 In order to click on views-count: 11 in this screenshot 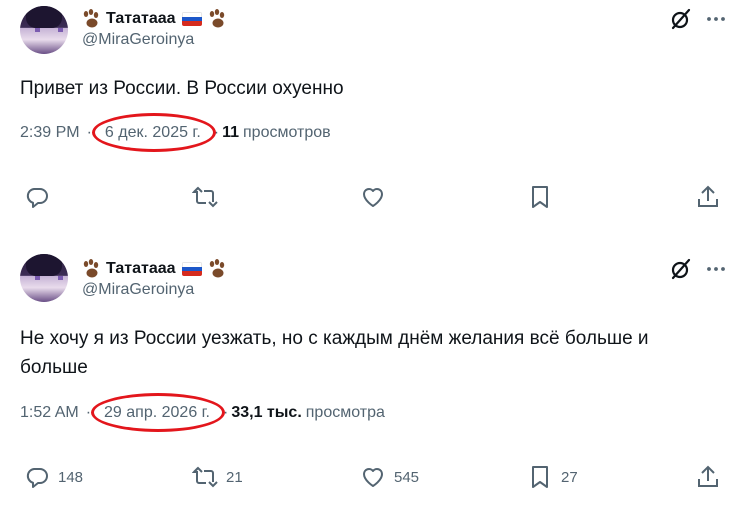, I will do `click(231, 132)`.